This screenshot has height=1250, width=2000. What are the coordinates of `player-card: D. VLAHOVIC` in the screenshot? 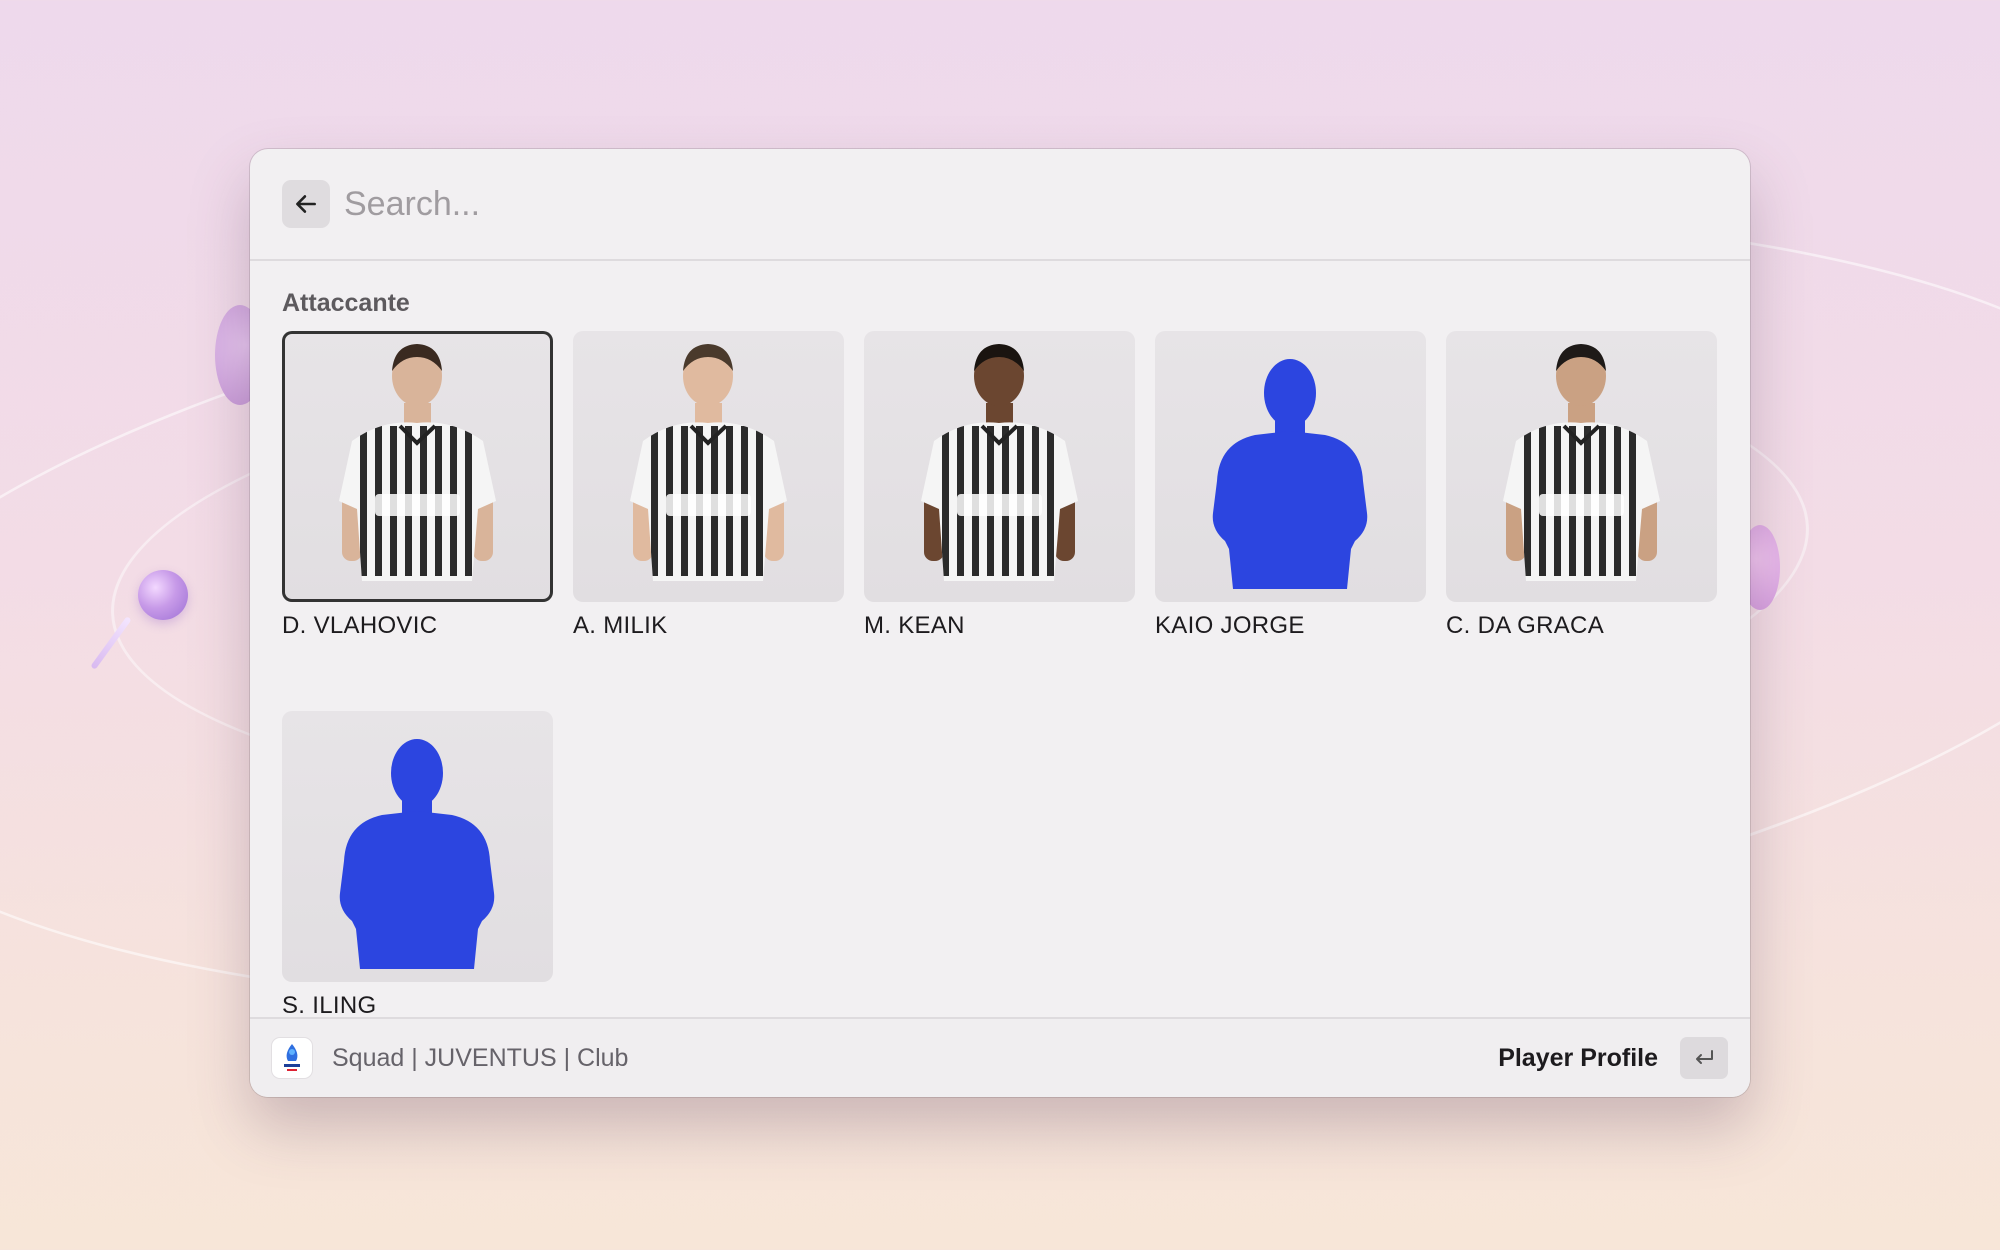 It's located at (417, 485).